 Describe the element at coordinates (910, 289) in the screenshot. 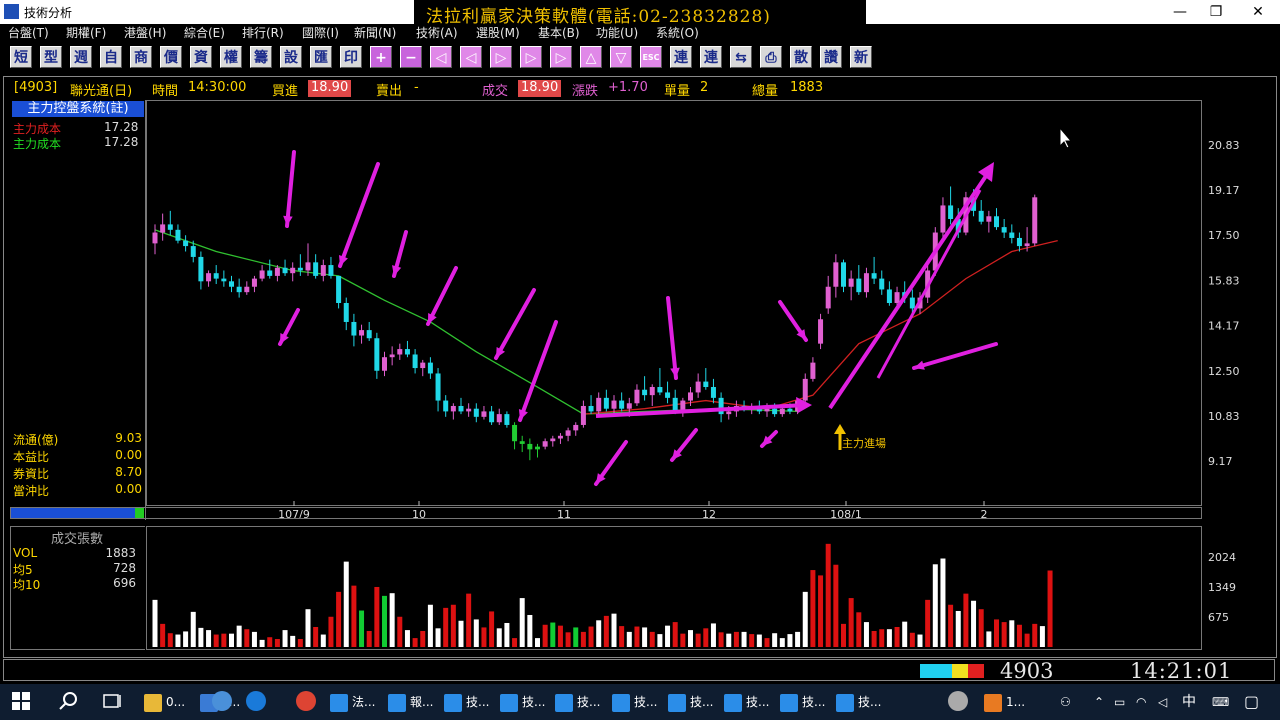

I see `trend-line` at that location.